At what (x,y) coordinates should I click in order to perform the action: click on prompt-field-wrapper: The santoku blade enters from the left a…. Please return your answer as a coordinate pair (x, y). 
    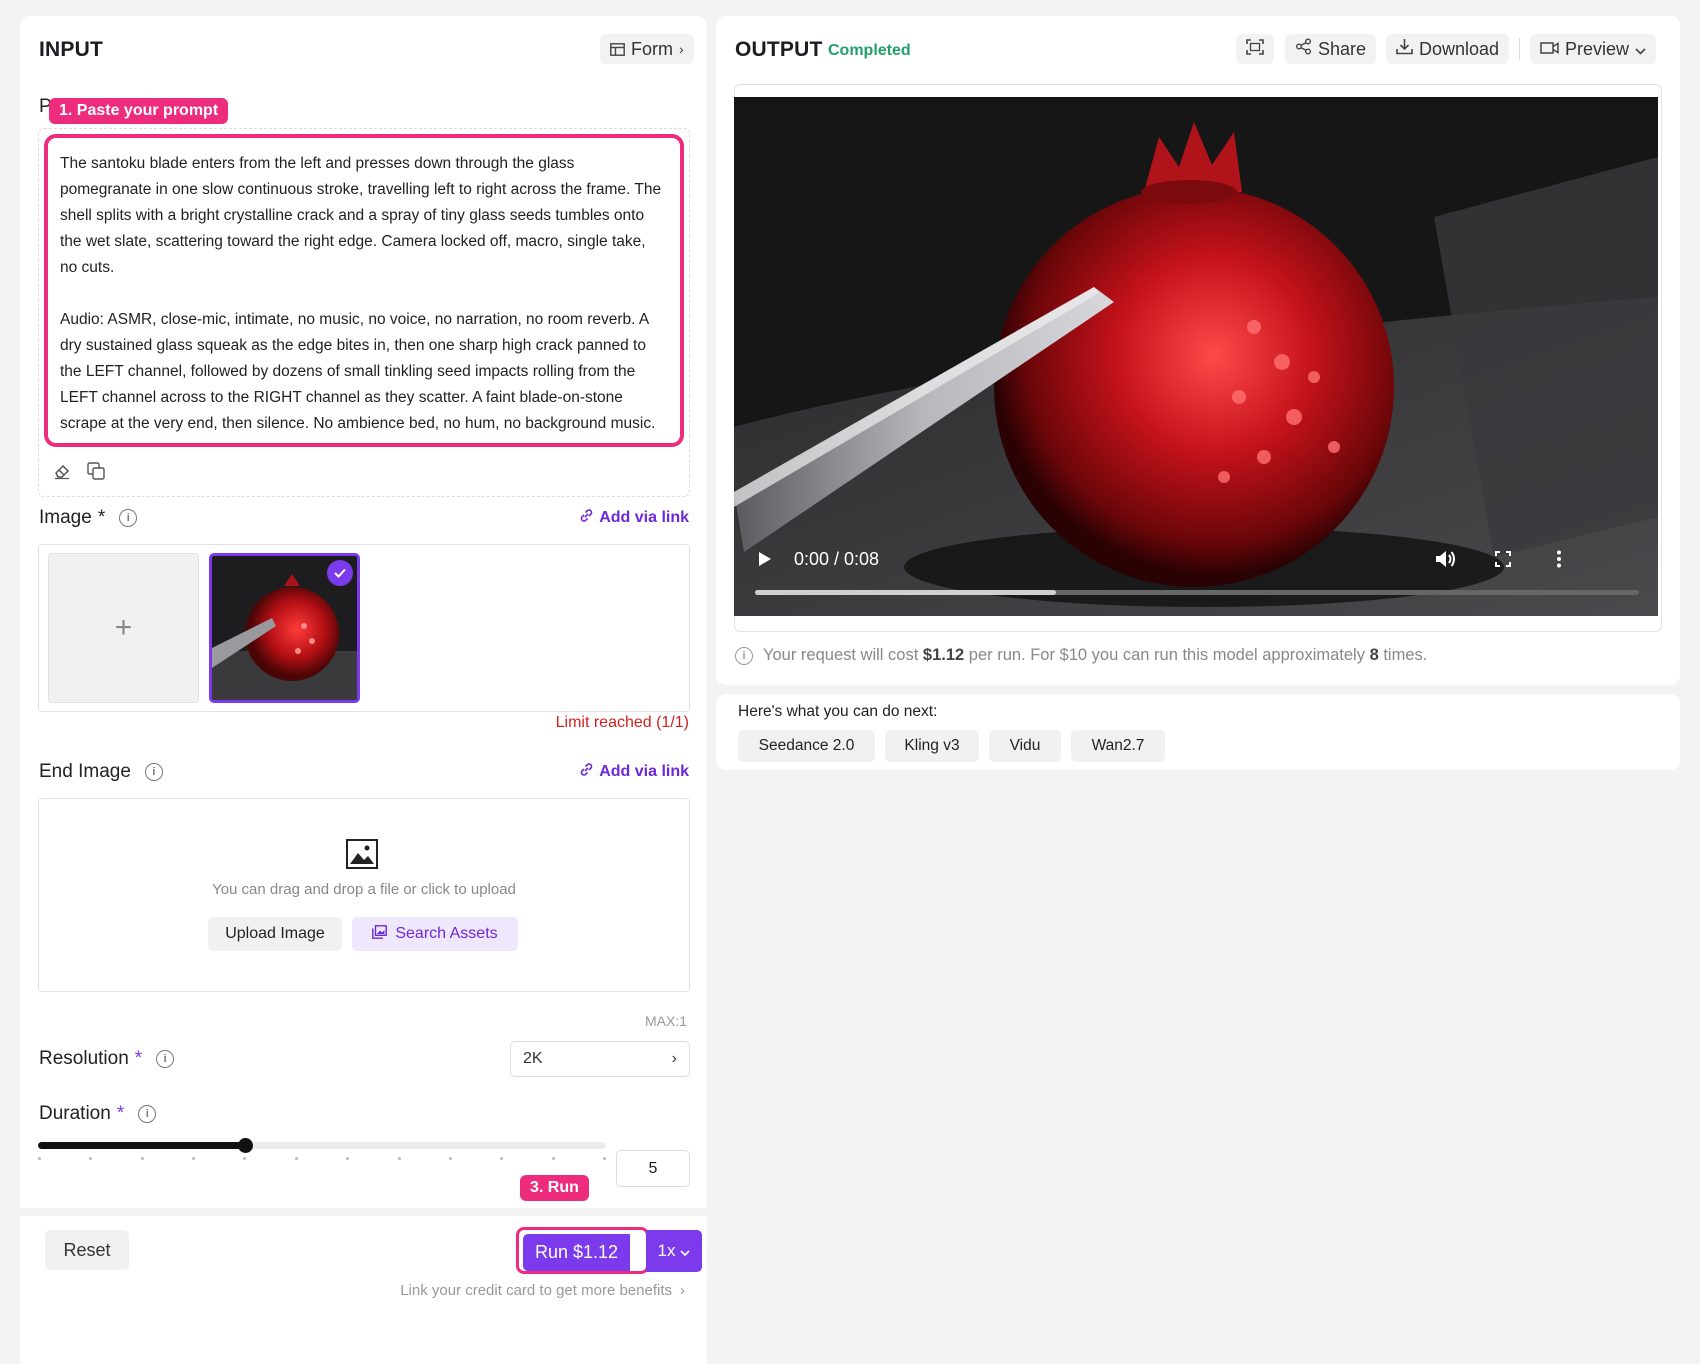
    Looking at the image, I should click on (364, 312).